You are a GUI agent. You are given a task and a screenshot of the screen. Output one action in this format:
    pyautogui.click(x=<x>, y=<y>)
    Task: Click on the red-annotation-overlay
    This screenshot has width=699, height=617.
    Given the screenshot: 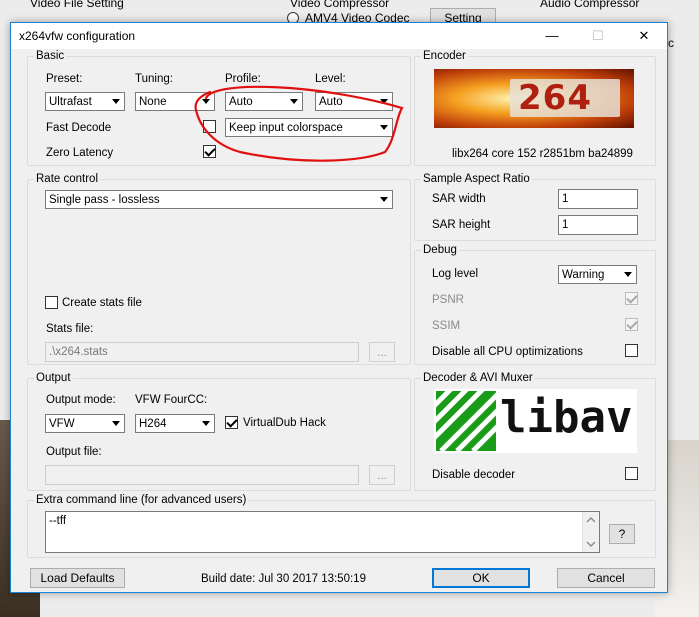 What is the action you would take?
    pyautogui.click(x=299, y=123)
    